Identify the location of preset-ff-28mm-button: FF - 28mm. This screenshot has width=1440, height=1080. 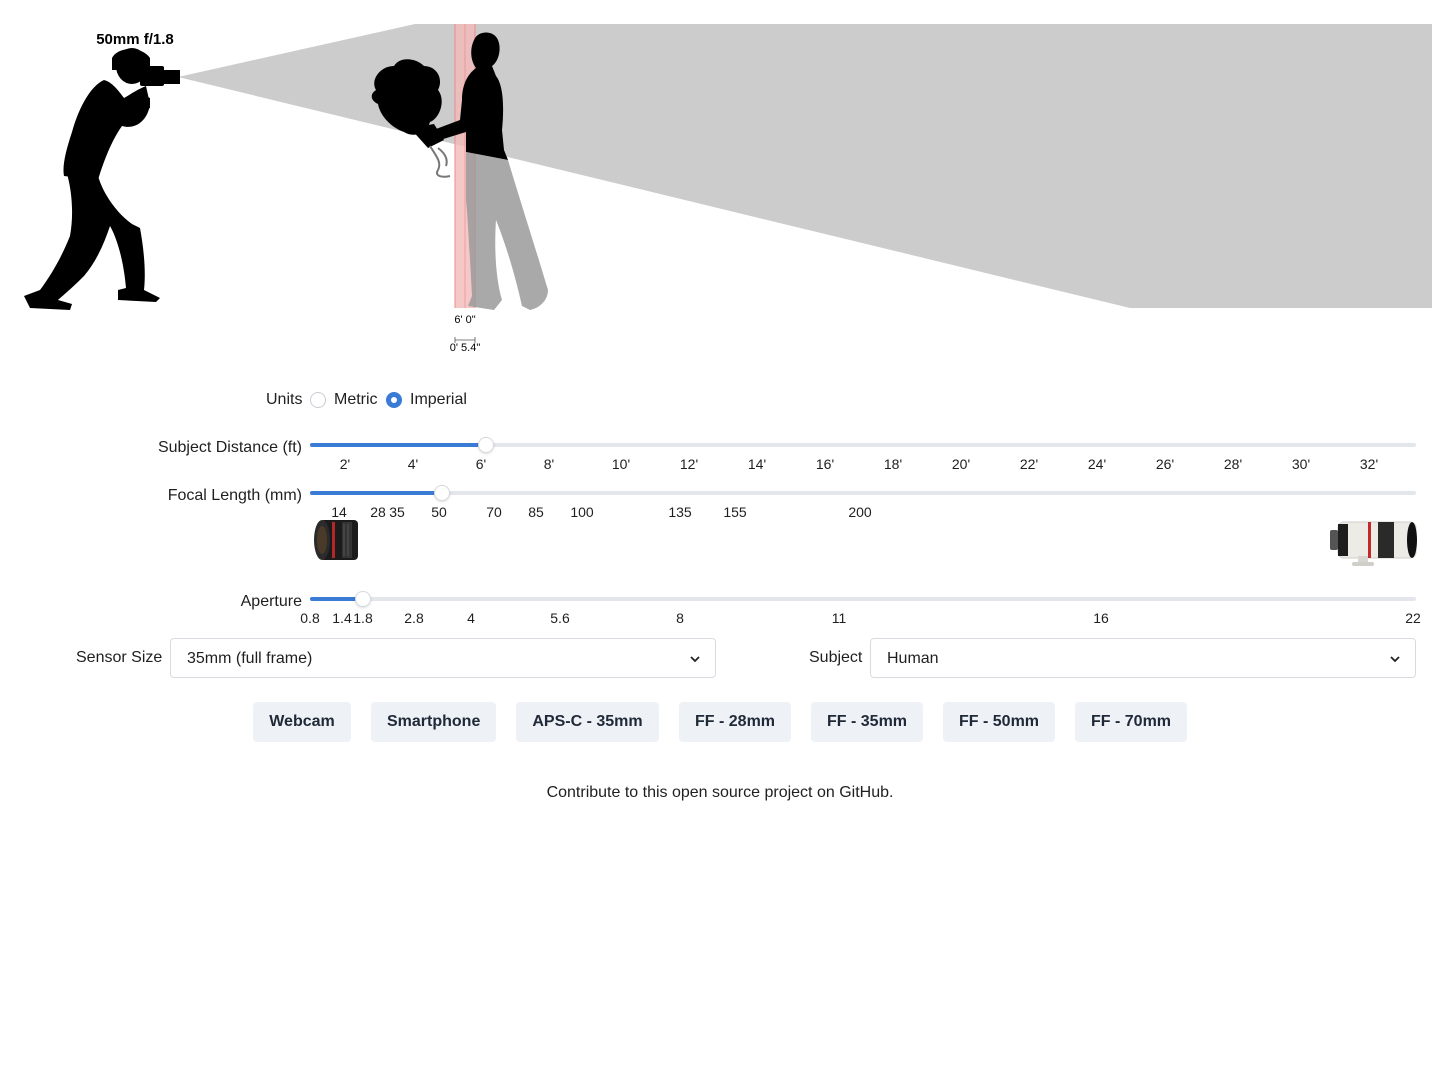
(735, 722).